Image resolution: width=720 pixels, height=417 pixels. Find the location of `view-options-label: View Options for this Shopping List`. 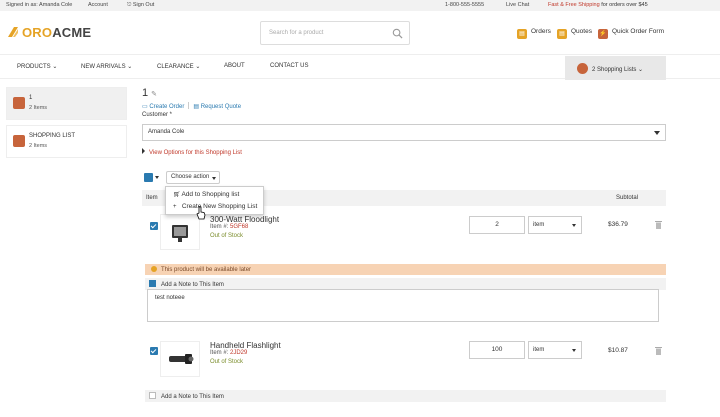

view-options-label: View Options for this Shopping List is located at coordinates (195, 153).